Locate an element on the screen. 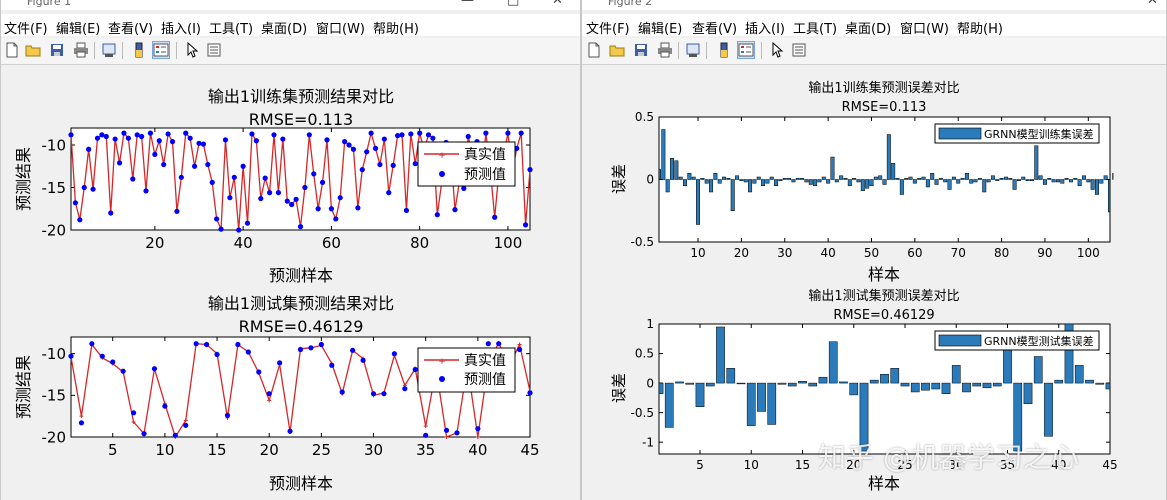 This screenshot has width=1167, height=500. chart-title: 输出1测试集预测误差对比 is located at coordinates (883, 296).